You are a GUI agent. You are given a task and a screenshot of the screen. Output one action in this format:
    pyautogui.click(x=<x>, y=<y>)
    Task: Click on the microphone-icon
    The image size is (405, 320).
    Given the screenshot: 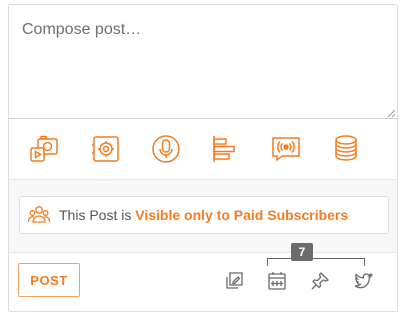 What is the action you would take?
    pyautogui.click(x=166, y=149)
    